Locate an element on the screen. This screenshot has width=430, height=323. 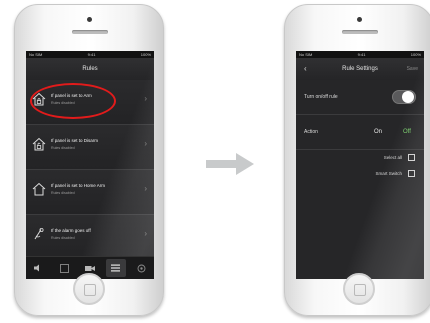
action-label: Action is located at coordinates (311, 132).